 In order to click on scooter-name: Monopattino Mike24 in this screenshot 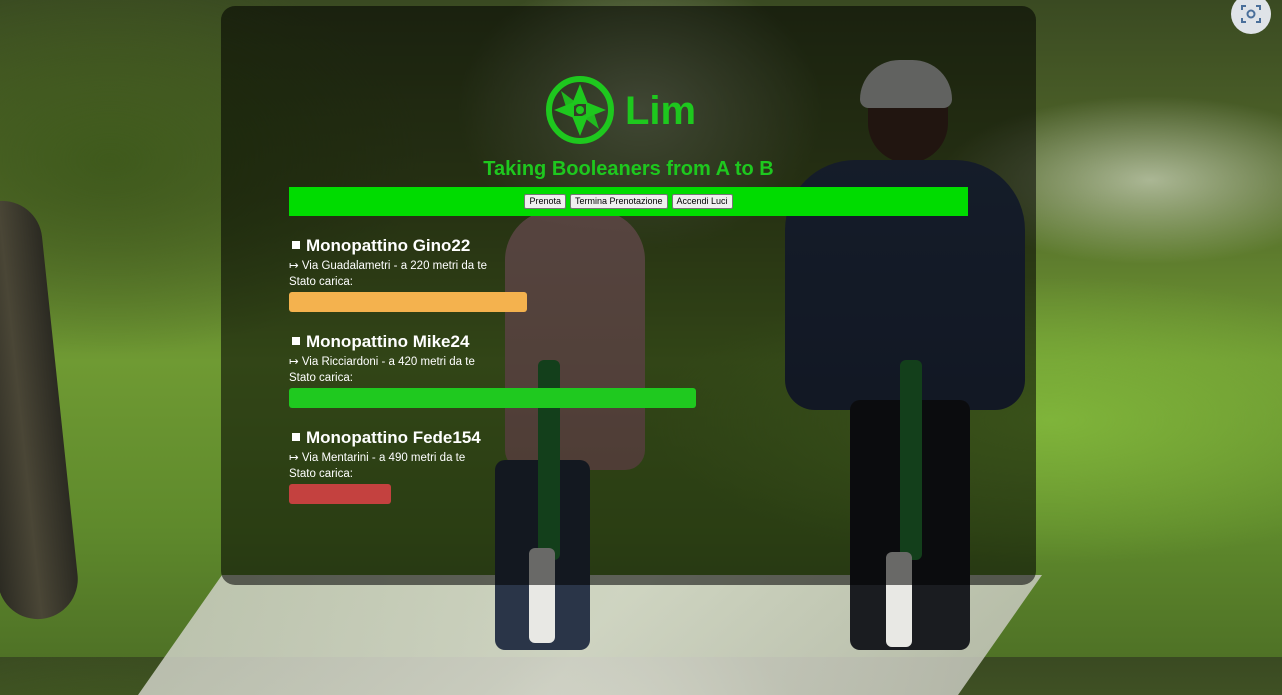, I will do `click(388, 341)`.